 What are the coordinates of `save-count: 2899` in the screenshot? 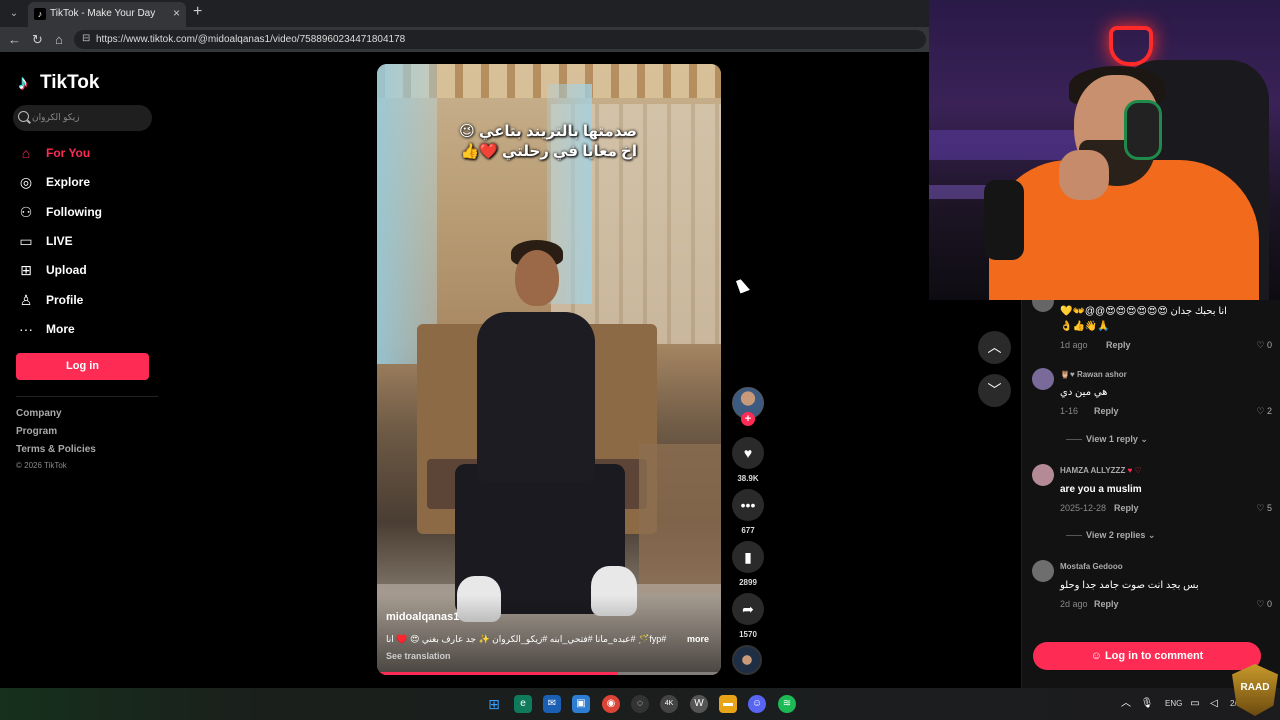 It's located at (748, 582).